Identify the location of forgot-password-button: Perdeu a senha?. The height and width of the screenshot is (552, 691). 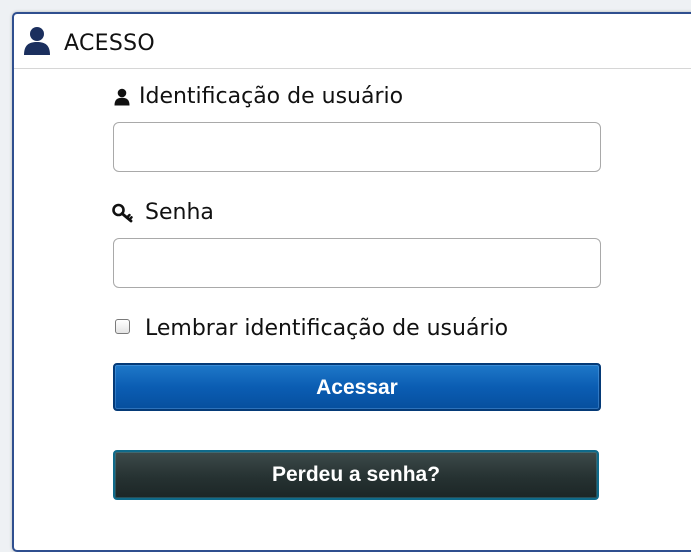
(356, 475).